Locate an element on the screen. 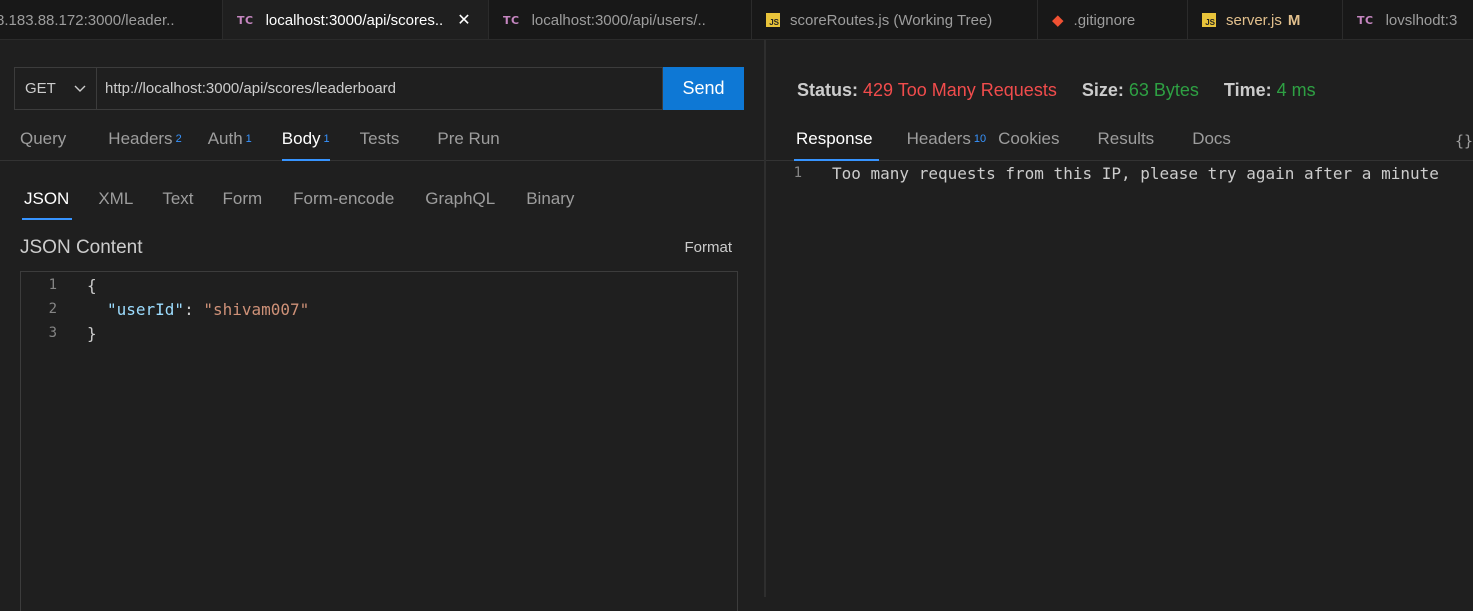  time-field: Time: 4 ms is located at coordinates (1270, 90).